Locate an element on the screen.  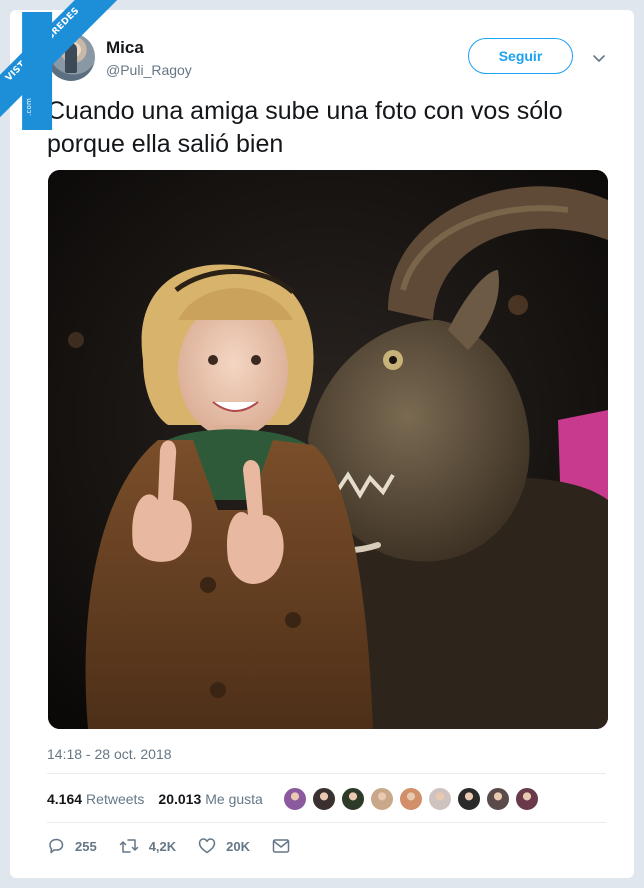
reply-count: 255 is located at coordinates (86, 846).